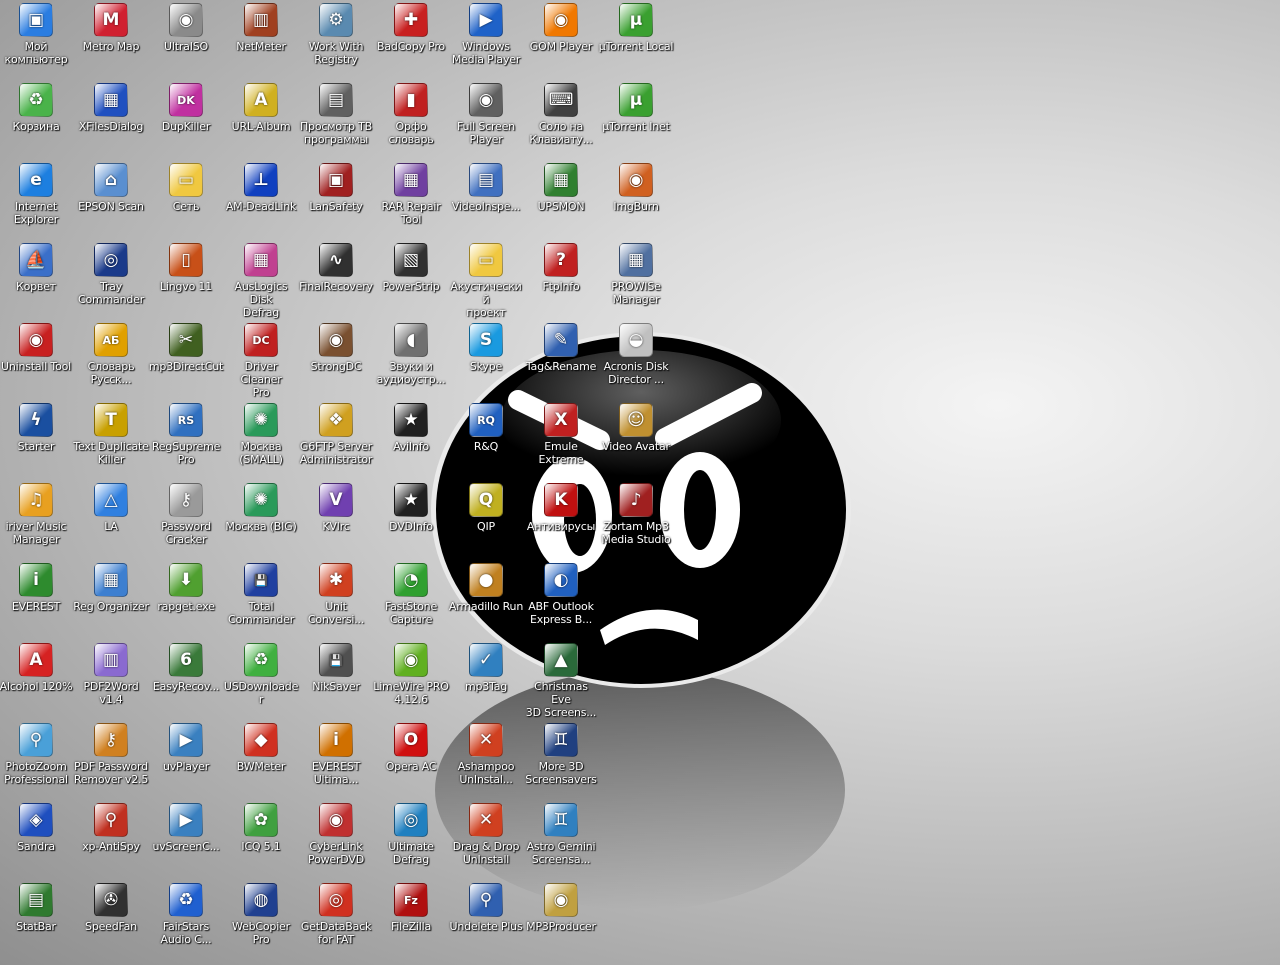  I want to click on desktop-shortcut-total-commander: 💾 Total Commander, so click(261, 594).